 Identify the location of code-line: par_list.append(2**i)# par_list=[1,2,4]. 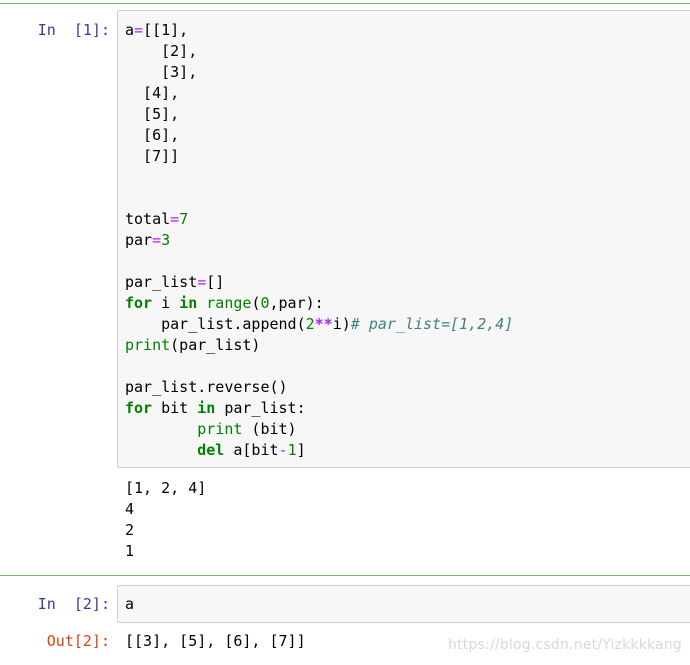
(319, 324).